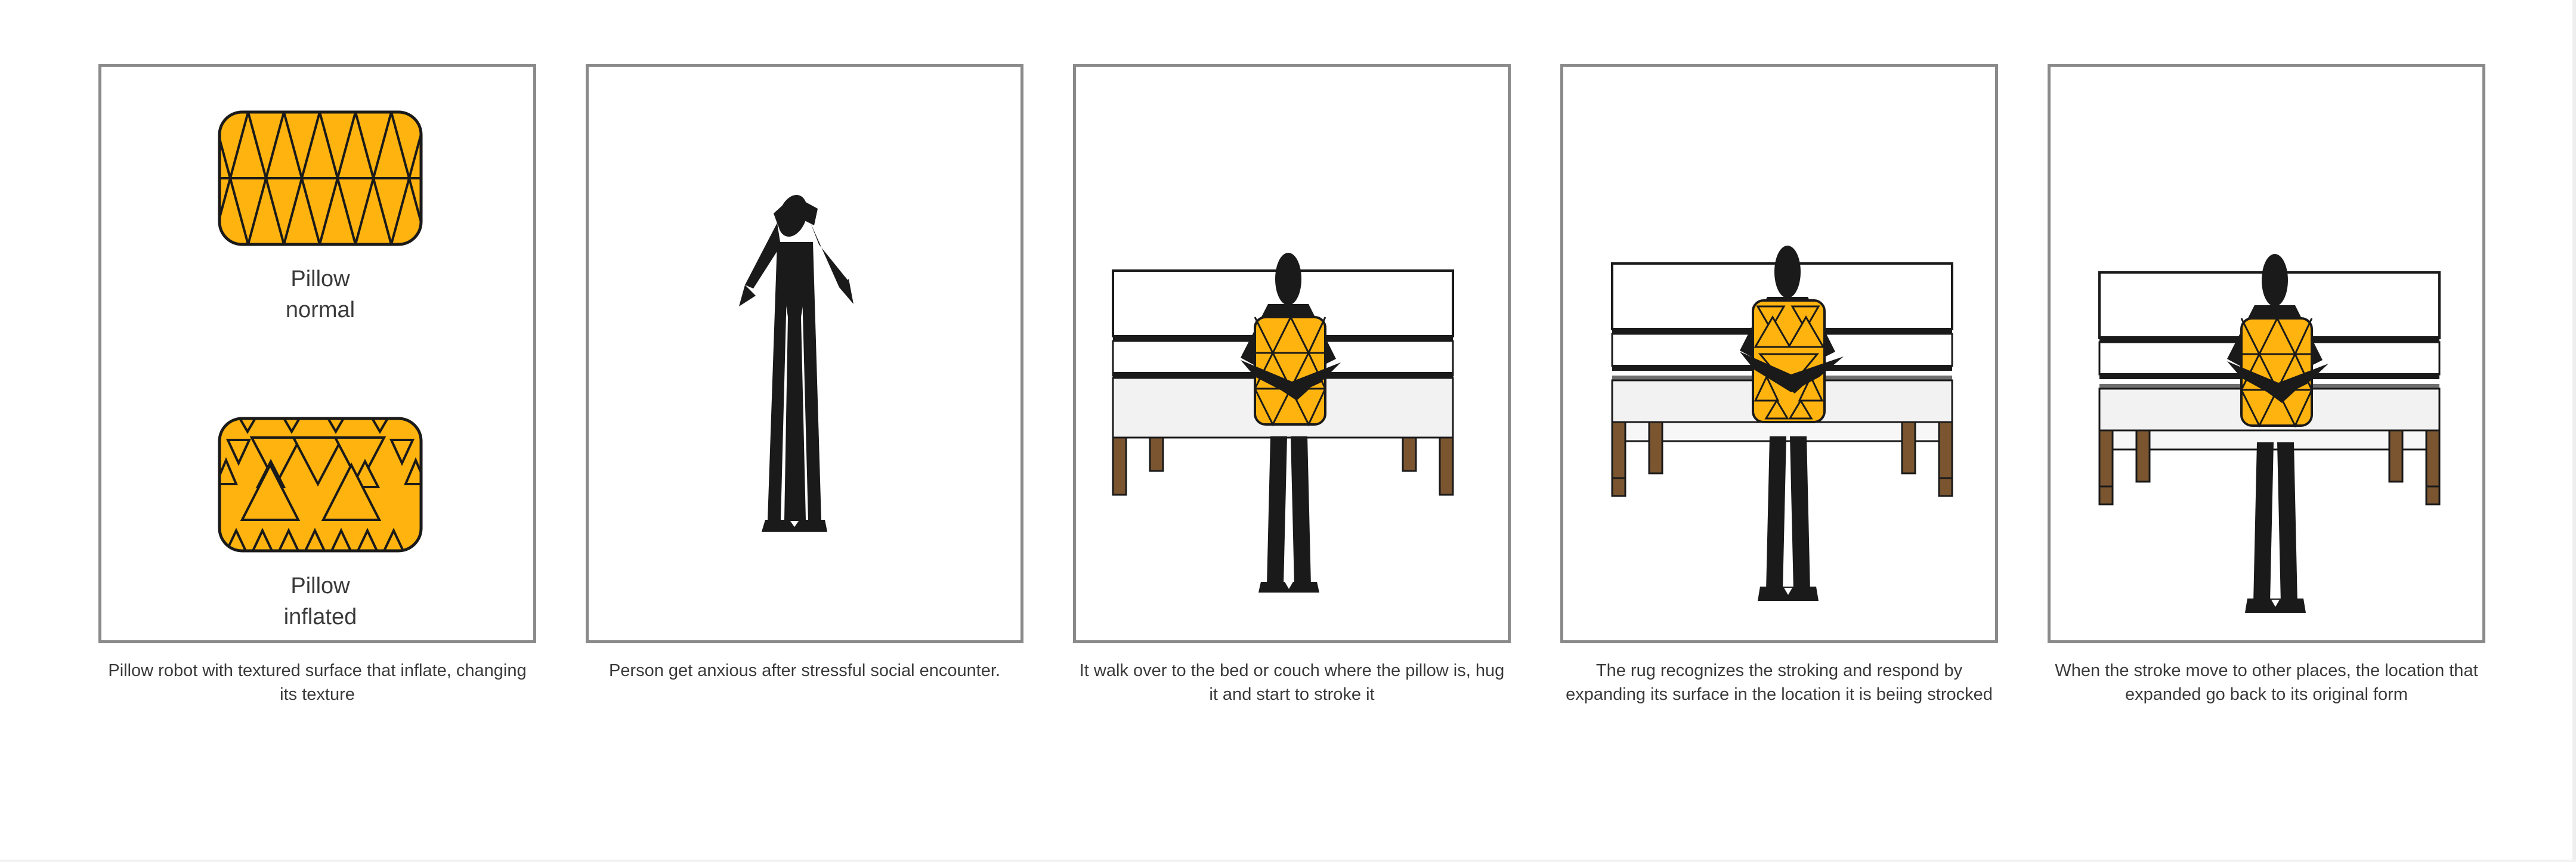 This screenshot has width=2576, height=862. I want to click on pillow-states-illustration, so click(320, 331).